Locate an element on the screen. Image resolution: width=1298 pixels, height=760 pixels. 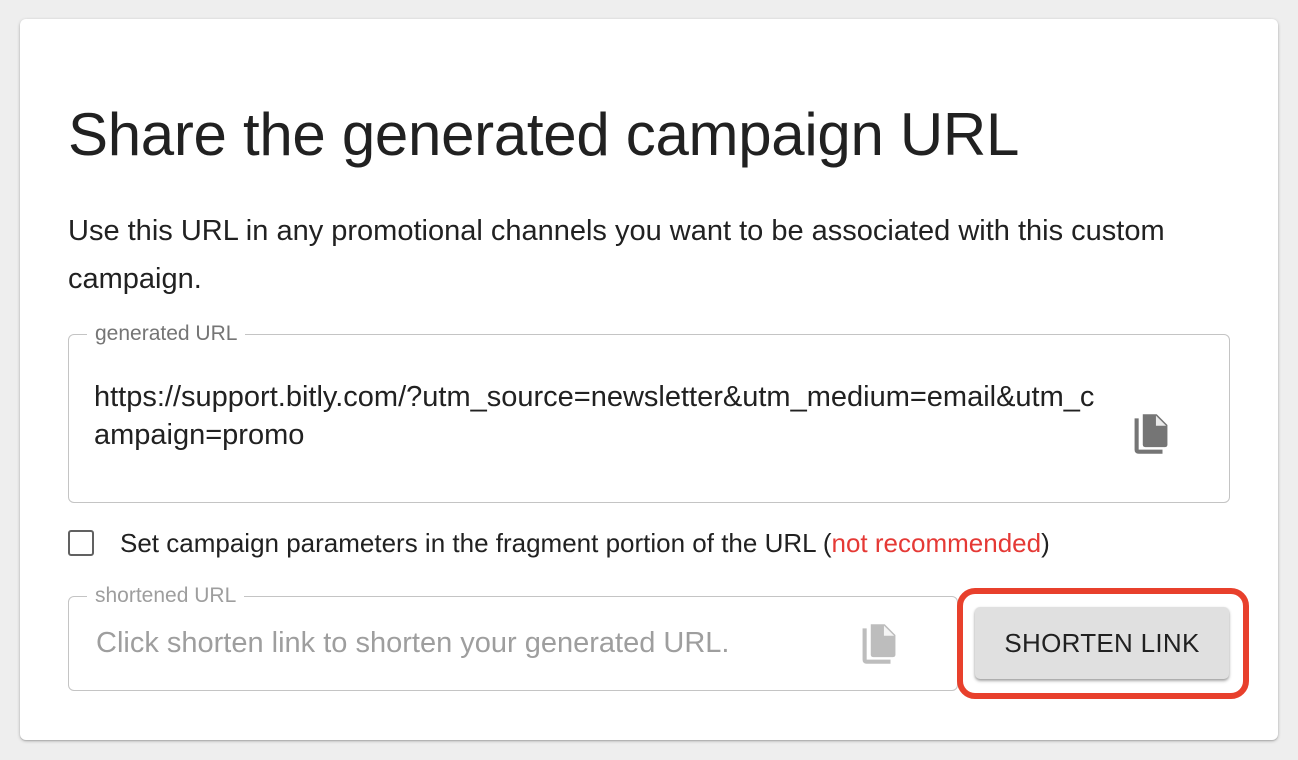
shortened-url-label: shortened URL is located at coordinates (166, 596).